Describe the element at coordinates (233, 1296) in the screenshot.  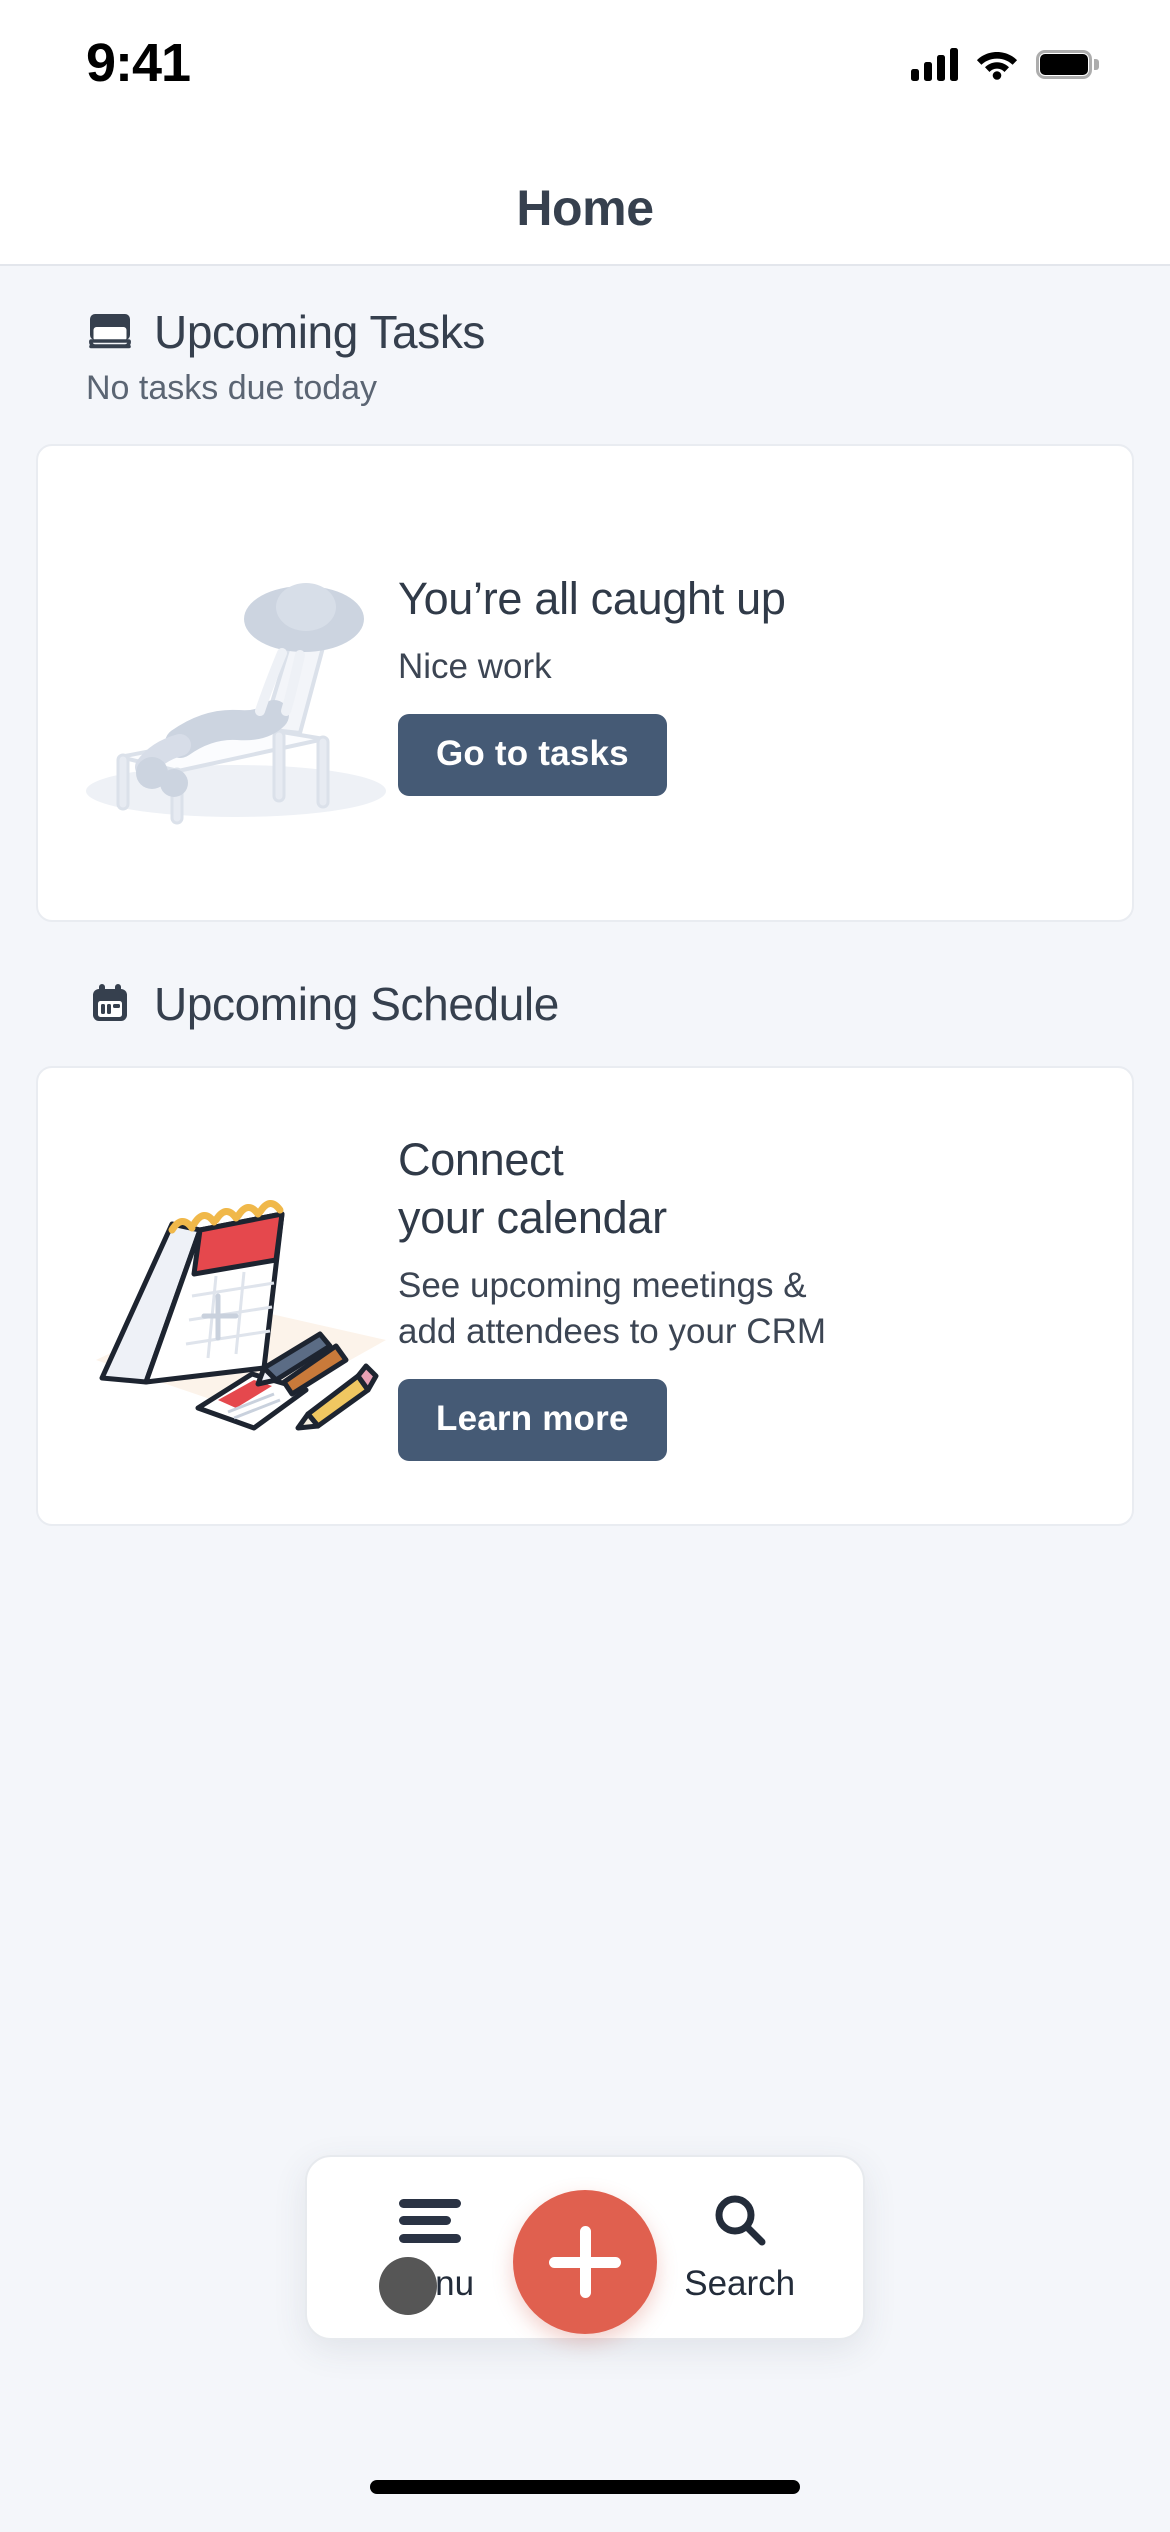
I see `desk-calendar-pens-illustration` at that location.